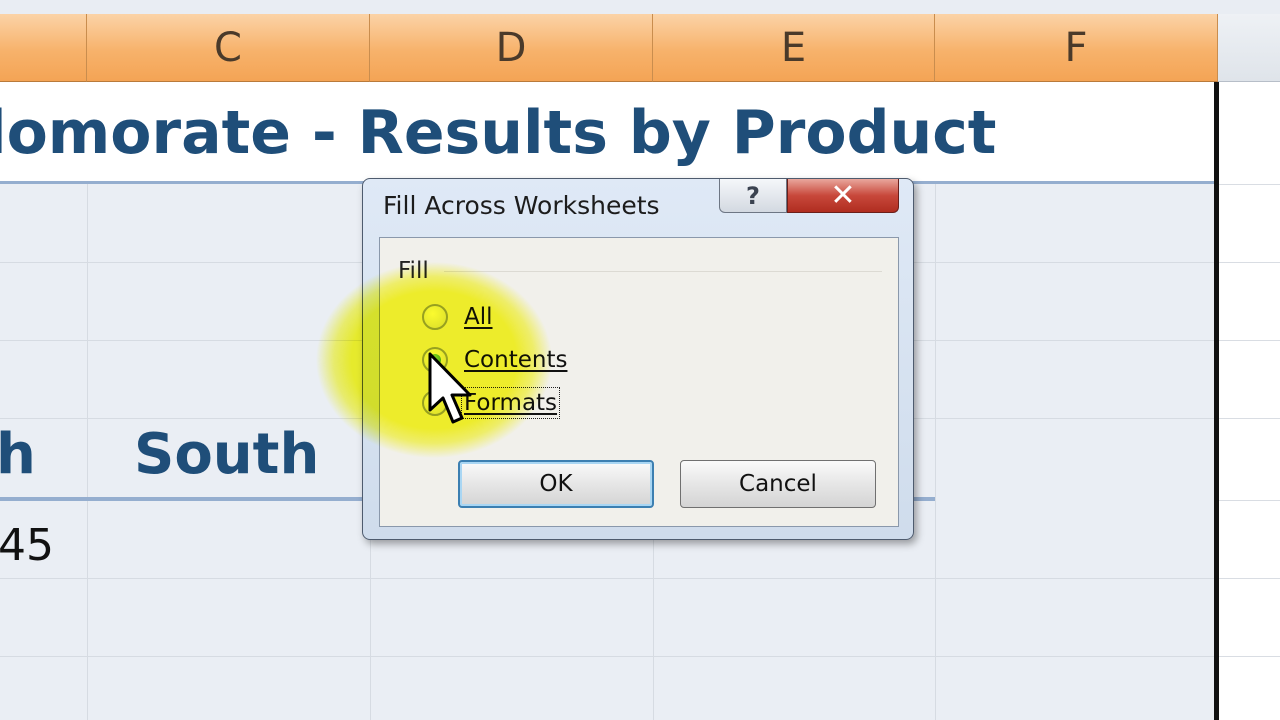 The image size is (1280, 720). Describe the element at coordinates (663, 271) in the screenshot. I see `group-divider` at that location.